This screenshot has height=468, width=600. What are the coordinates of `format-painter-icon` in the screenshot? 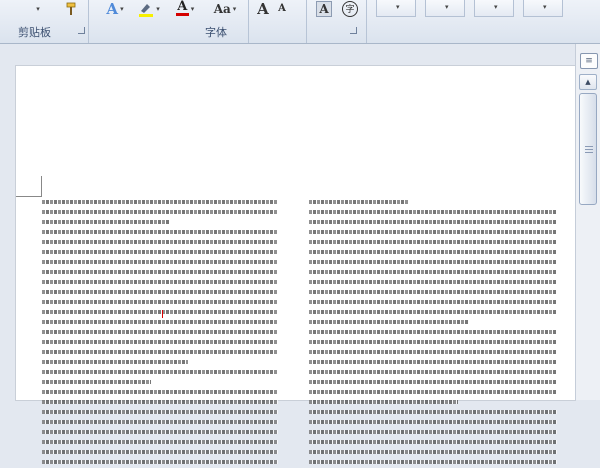 It's located at (71, 8).